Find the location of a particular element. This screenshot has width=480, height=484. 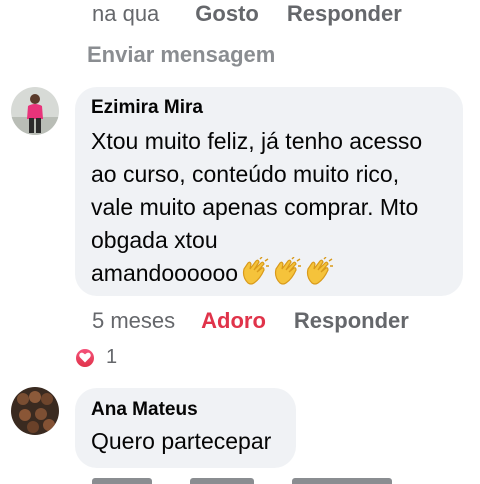

reaction-summary: 1 is located at coordinates (95, 357).